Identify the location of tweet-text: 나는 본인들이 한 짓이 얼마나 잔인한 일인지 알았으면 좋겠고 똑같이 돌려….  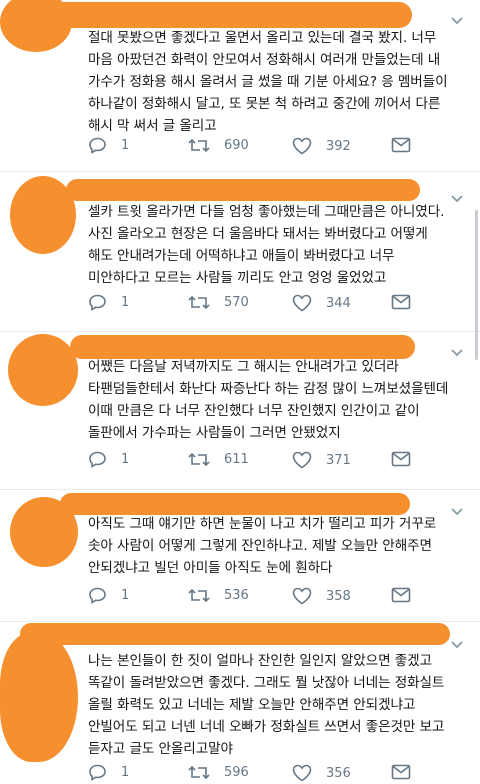
(266, 705).